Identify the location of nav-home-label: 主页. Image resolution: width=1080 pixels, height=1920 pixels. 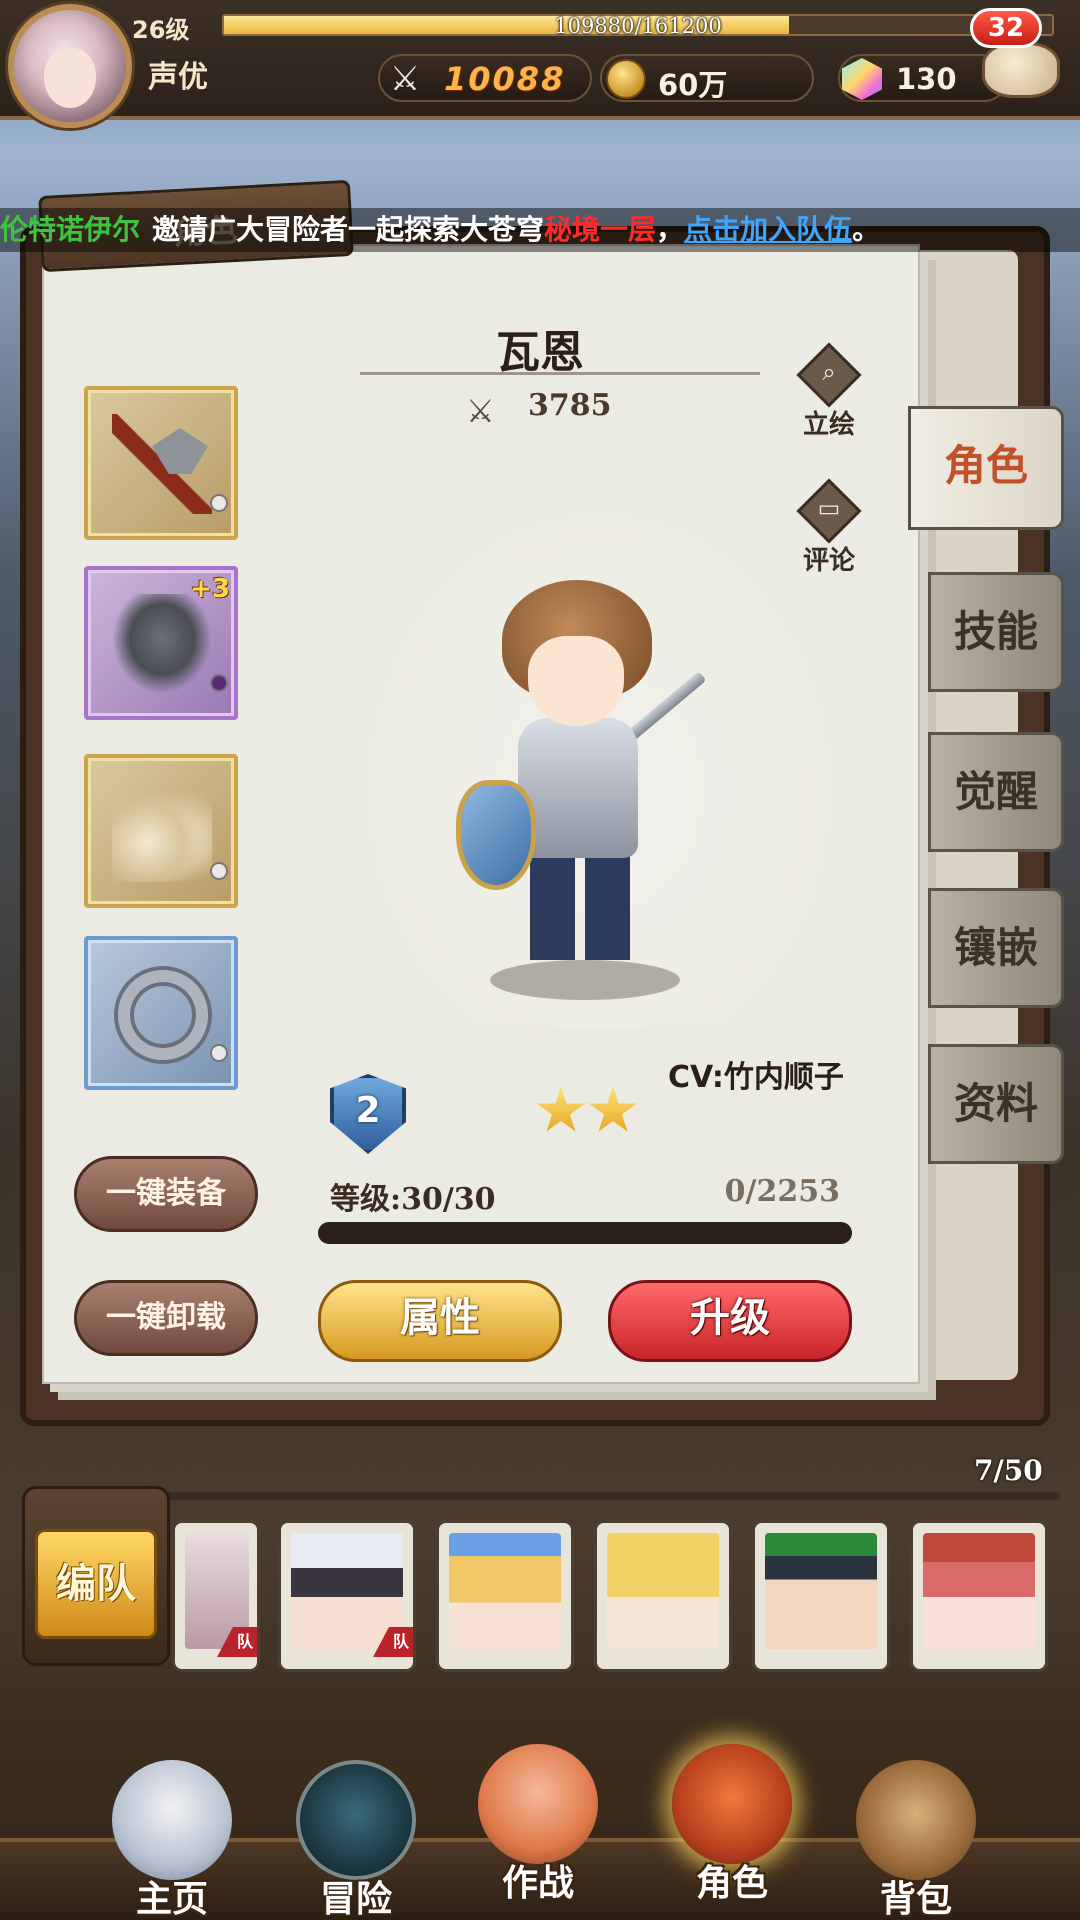
(171, 1899).